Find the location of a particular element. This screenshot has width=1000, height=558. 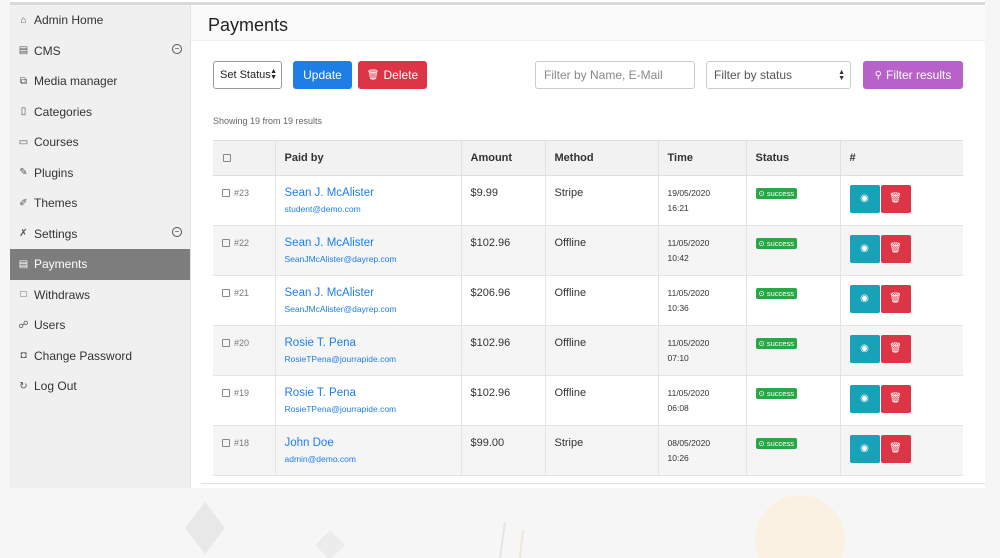

filter-results-button: ⚲ Filter results is located at coordinates (913, 75).